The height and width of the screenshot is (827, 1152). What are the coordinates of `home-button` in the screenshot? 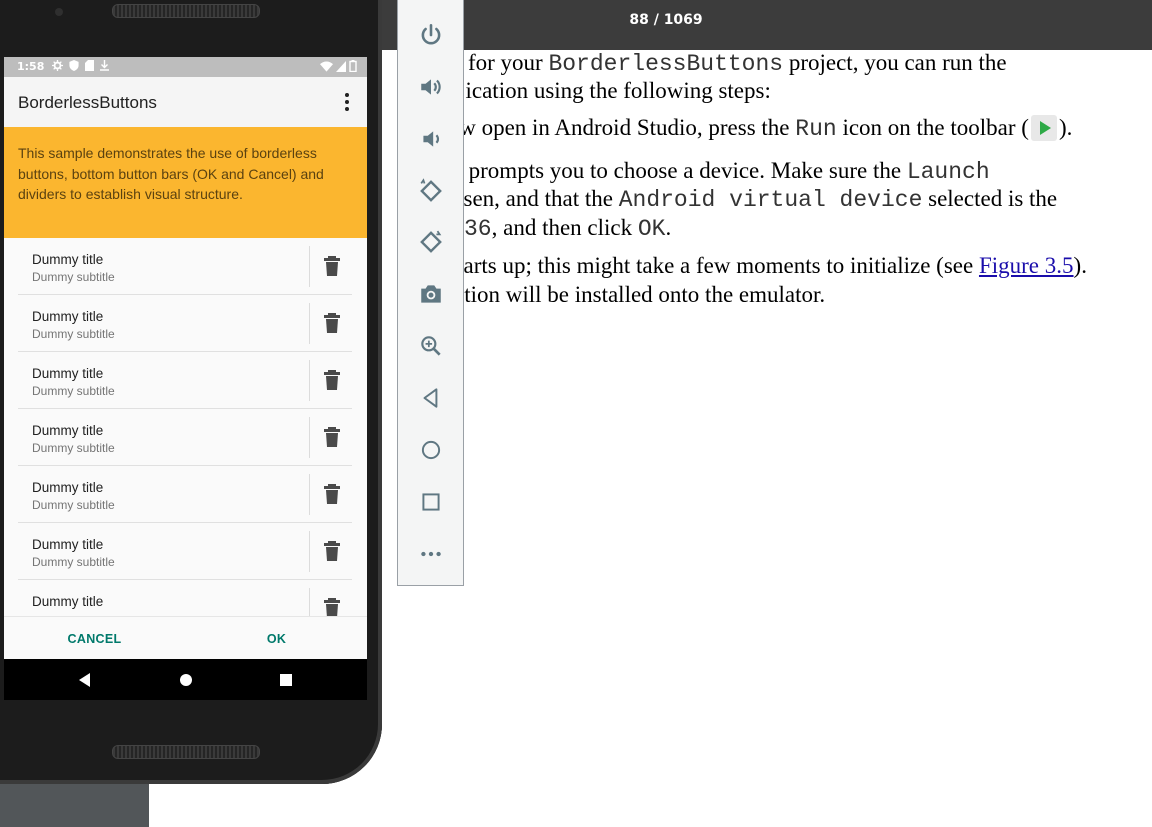 It's located at (431, 450).